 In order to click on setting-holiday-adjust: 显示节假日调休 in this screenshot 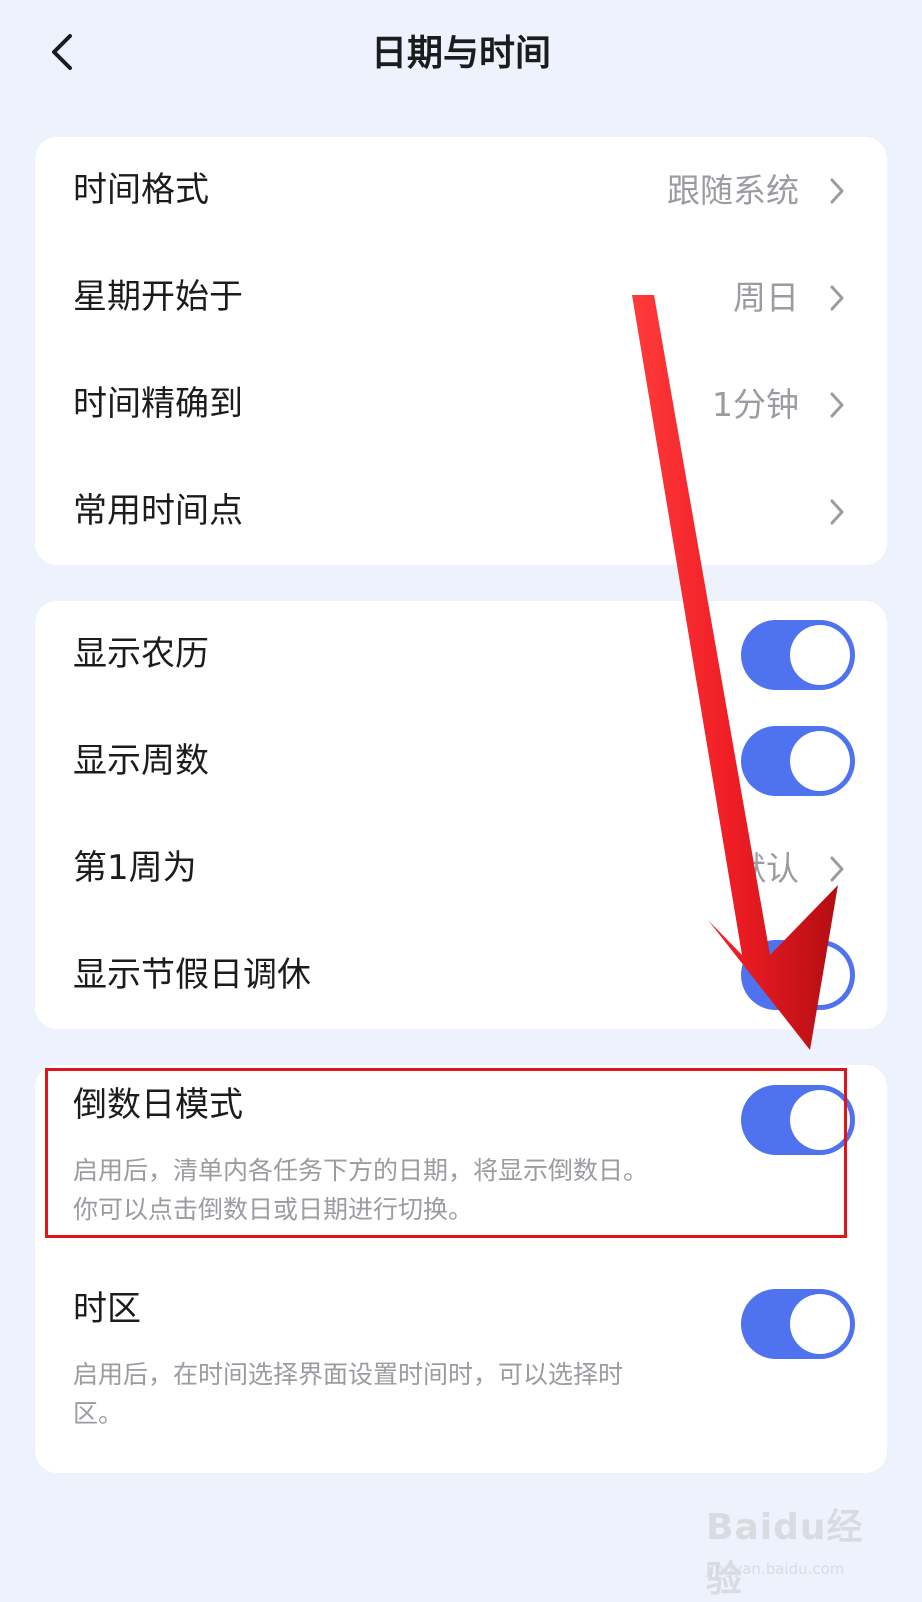, I will do `click(461, 975)`.